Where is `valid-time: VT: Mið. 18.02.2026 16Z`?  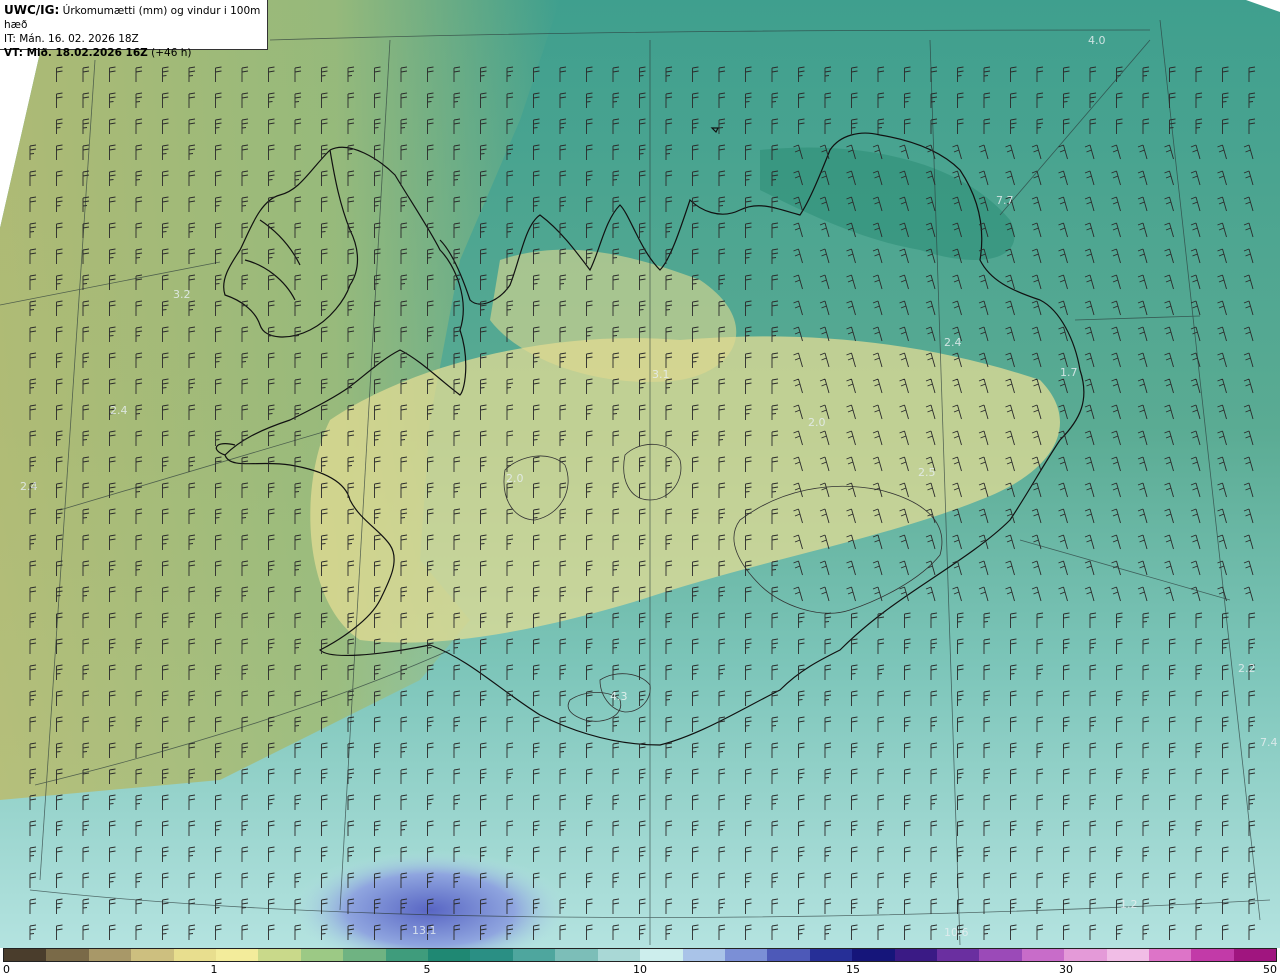
valid-time: VT: Mið. 18.02.2026 16Z is located at coordinates (76, 53).